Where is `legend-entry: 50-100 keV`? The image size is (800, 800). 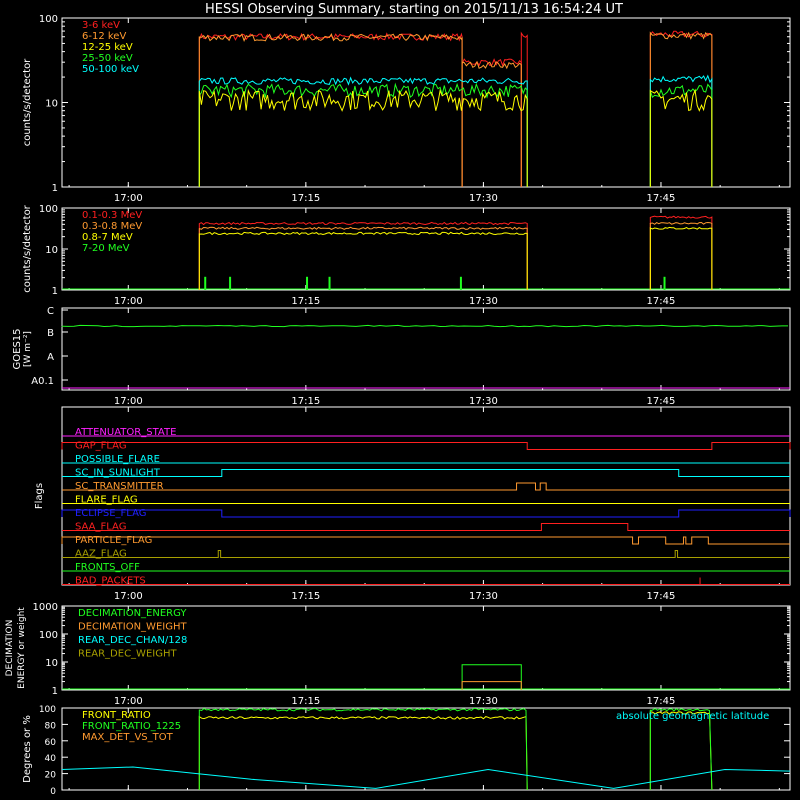
legend-entry: 50-100 keV is located at coordinates (110, 69).